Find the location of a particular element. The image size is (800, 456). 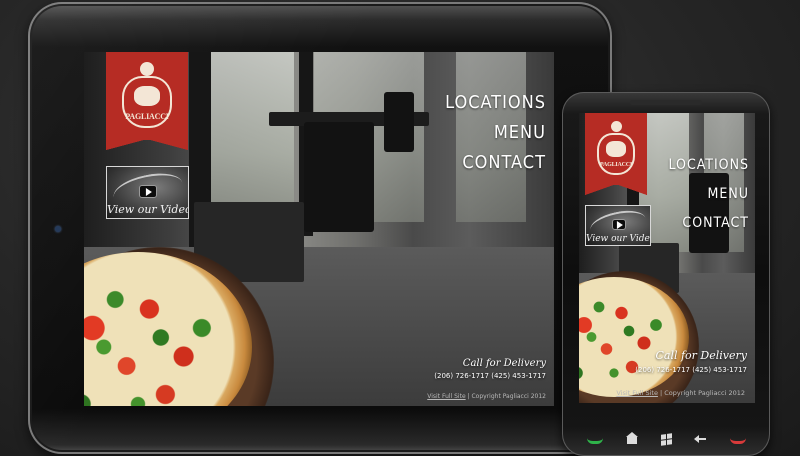

home-icon is located at coordinates (632, 438).